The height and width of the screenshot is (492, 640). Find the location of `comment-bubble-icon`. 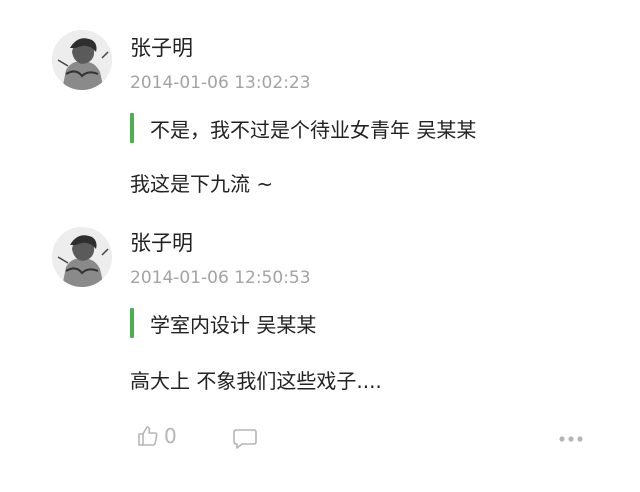

comment-bubble-icon is located at coordinates (245, 439).